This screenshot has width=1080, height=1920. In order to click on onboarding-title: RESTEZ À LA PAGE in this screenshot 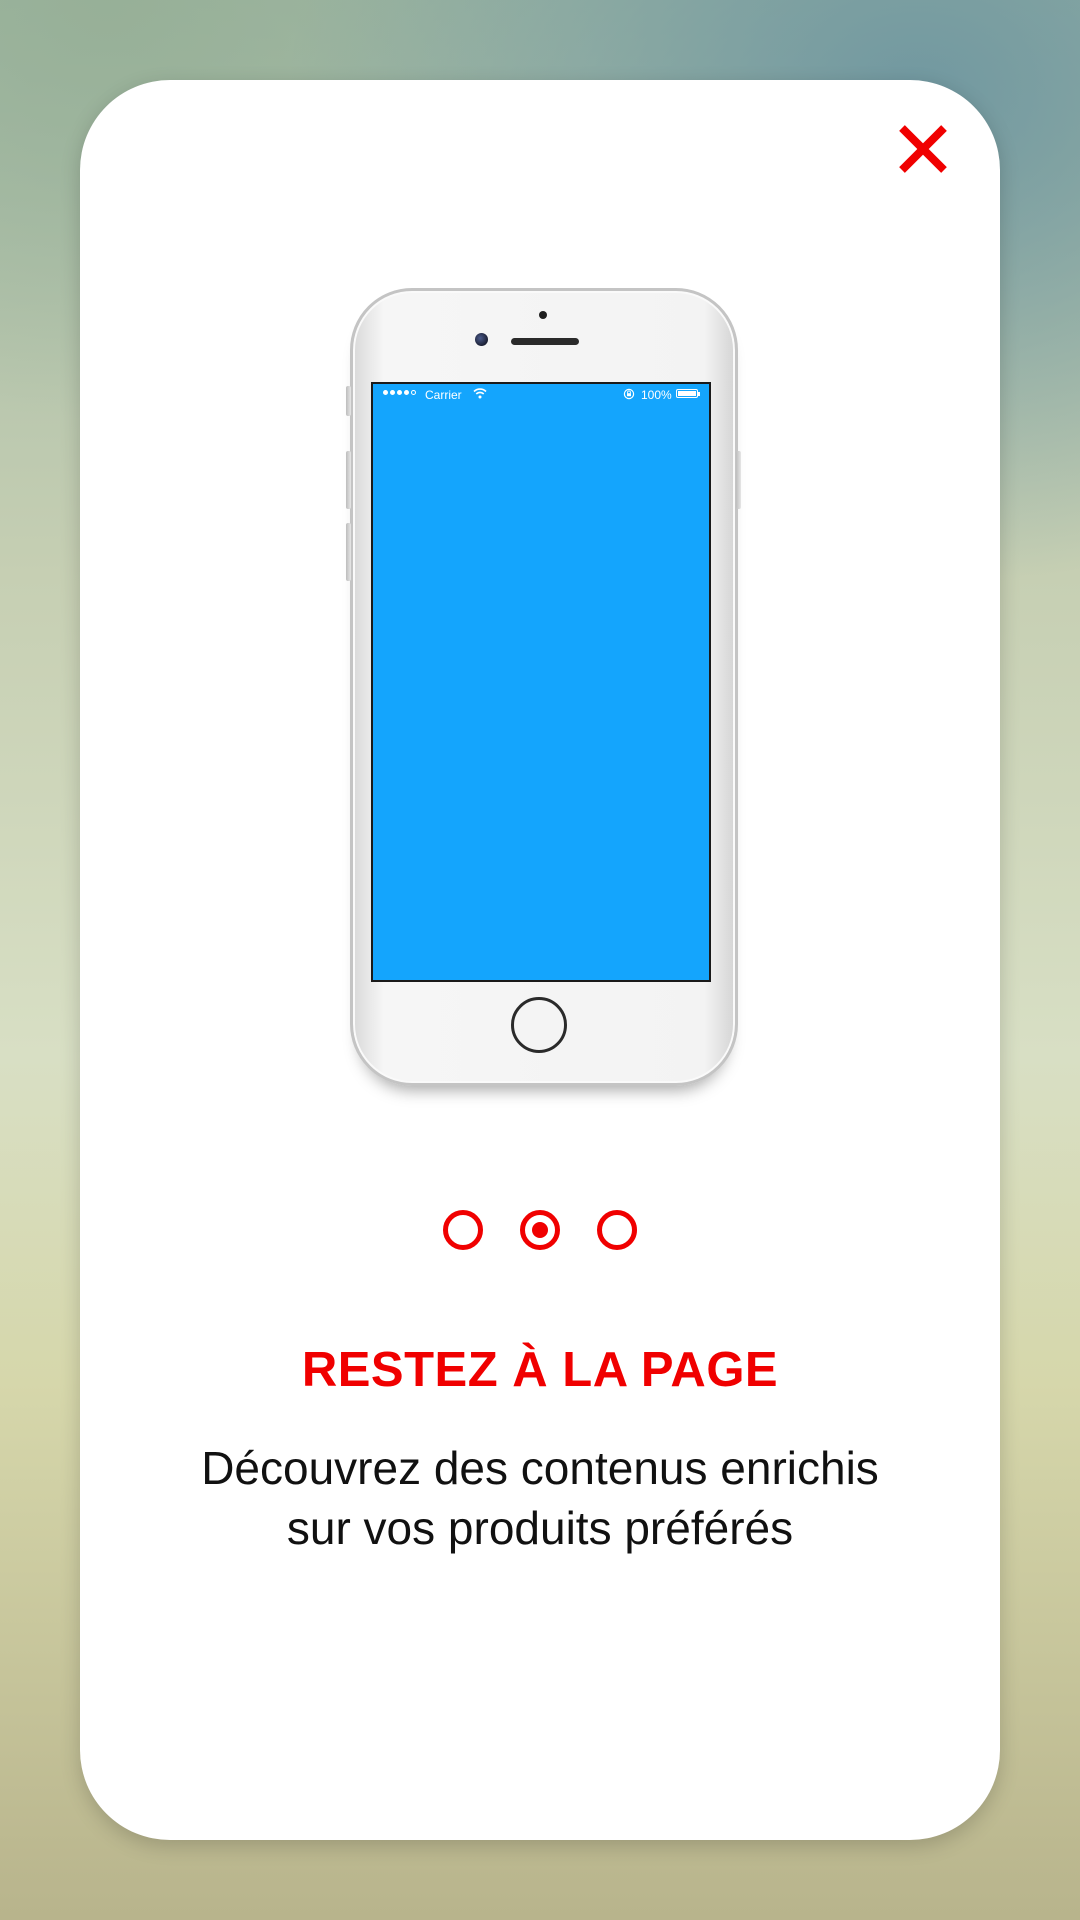, I will do `click(540, 1370)`.